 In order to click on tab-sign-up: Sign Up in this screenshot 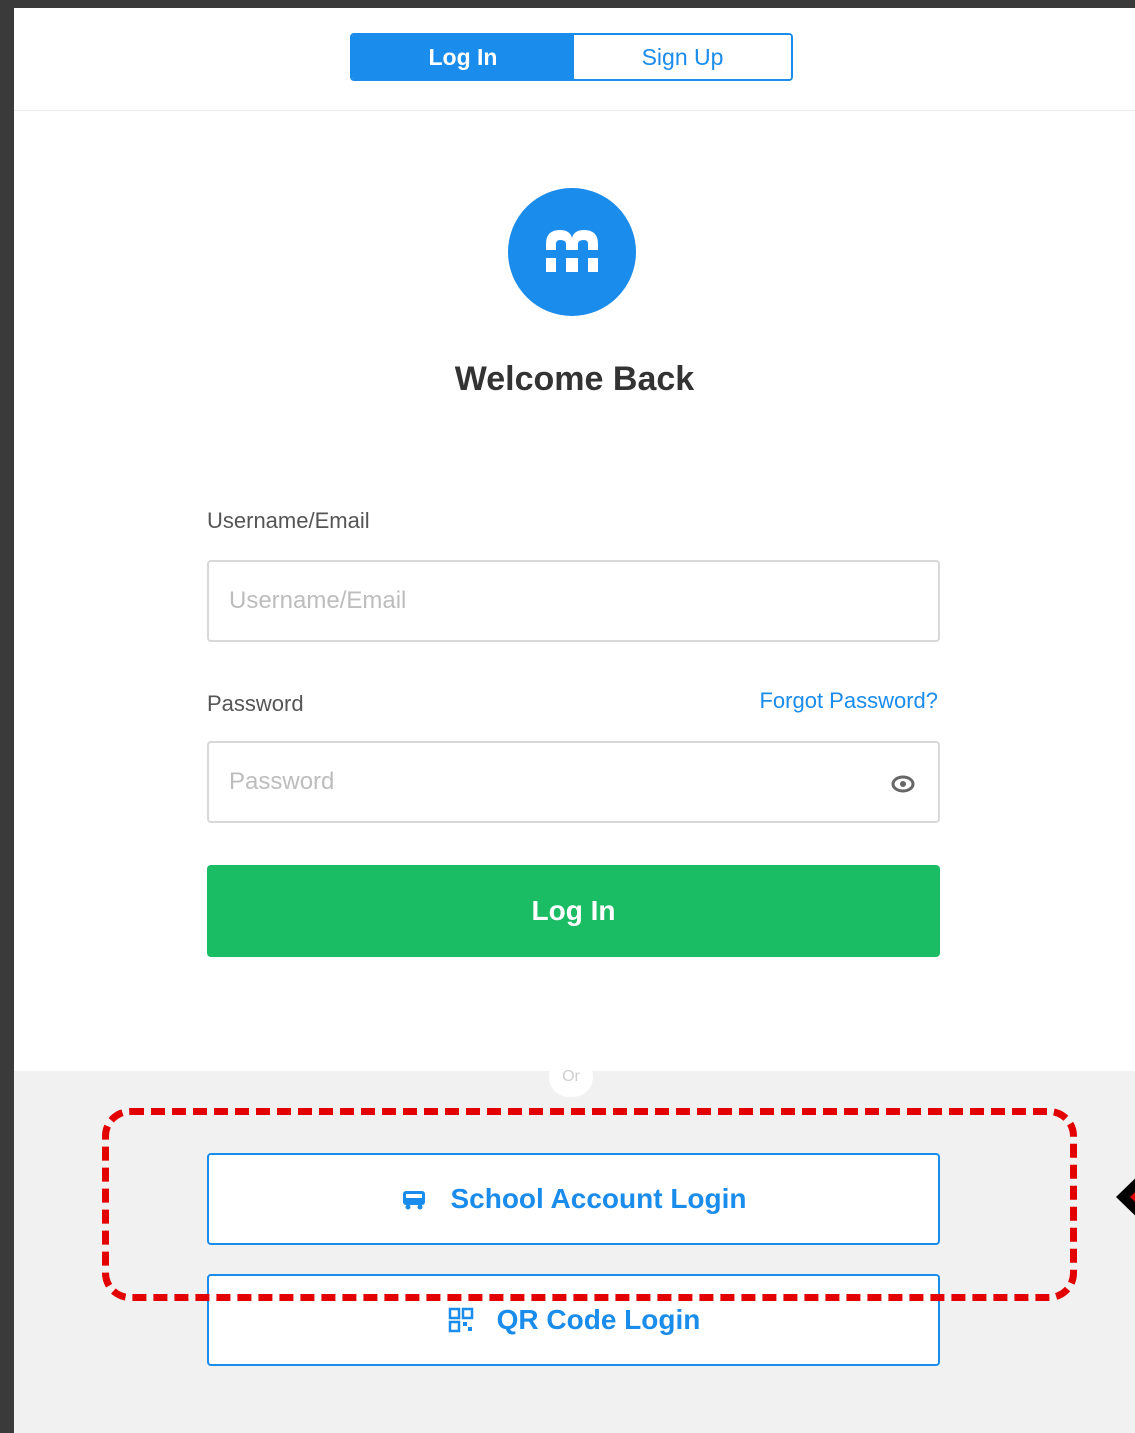, I will do `click(682, 57)`.